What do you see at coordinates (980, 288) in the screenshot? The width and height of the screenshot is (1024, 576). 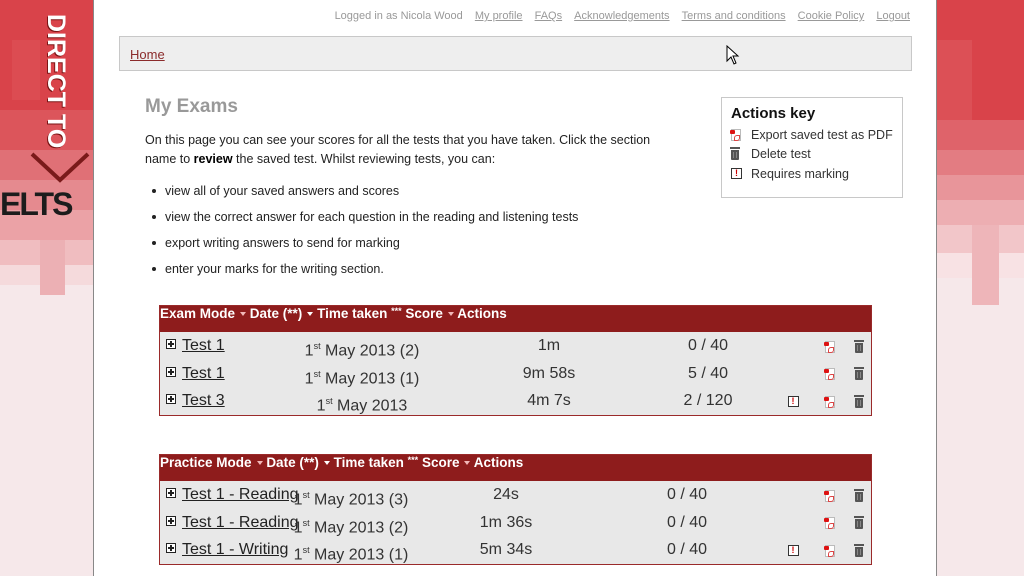 I see `right-brand-panel` at bounding box center [980, 288].